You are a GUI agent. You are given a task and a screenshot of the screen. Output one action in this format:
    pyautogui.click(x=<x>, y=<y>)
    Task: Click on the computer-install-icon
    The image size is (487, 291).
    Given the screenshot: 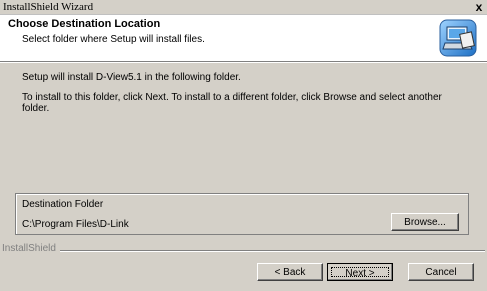 What is the action you would take?
    pyautogui.click(x=458, y=38)
    